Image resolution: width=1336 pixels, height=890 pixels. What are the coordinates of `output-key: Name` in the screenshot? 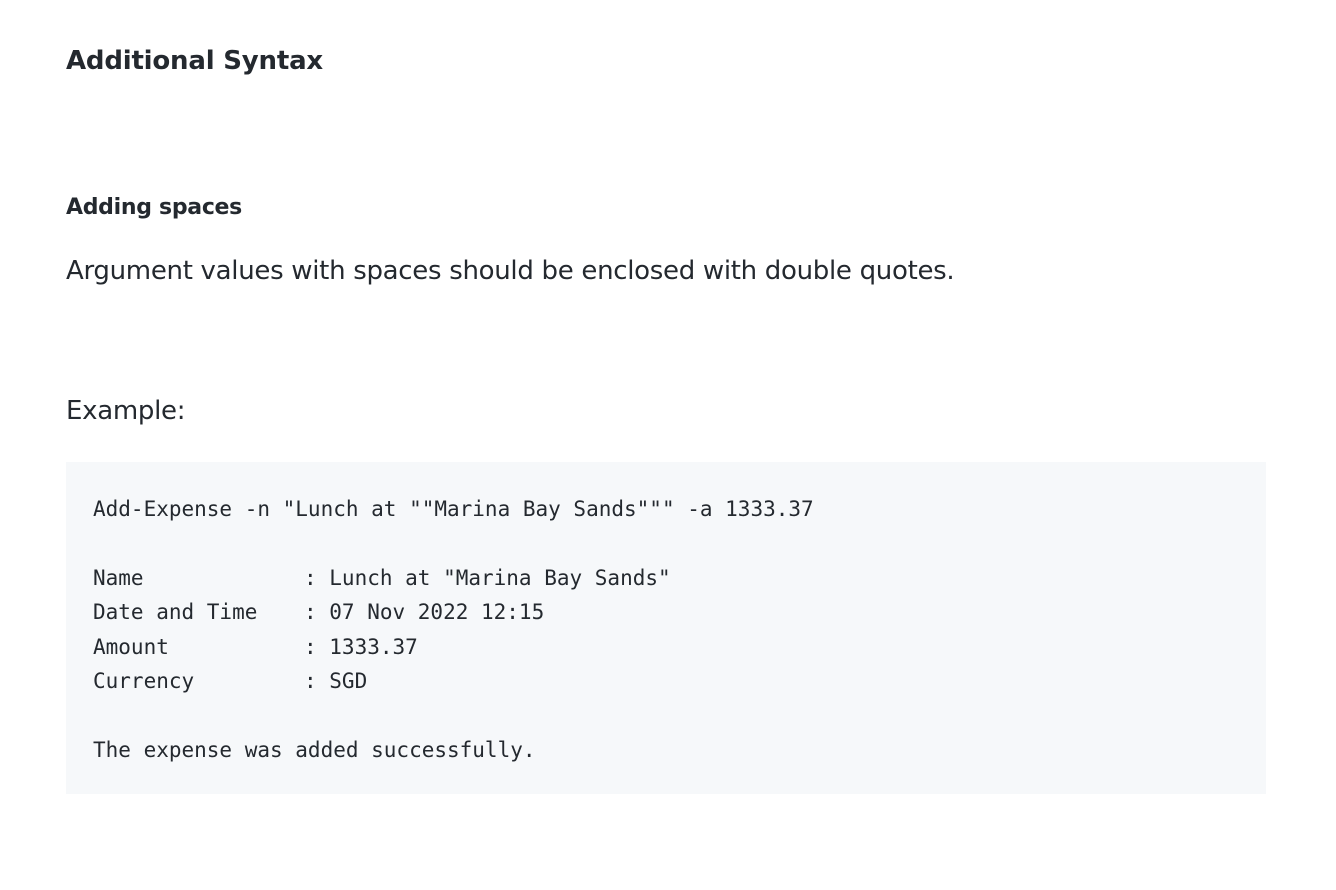 It's located at (118, 577).